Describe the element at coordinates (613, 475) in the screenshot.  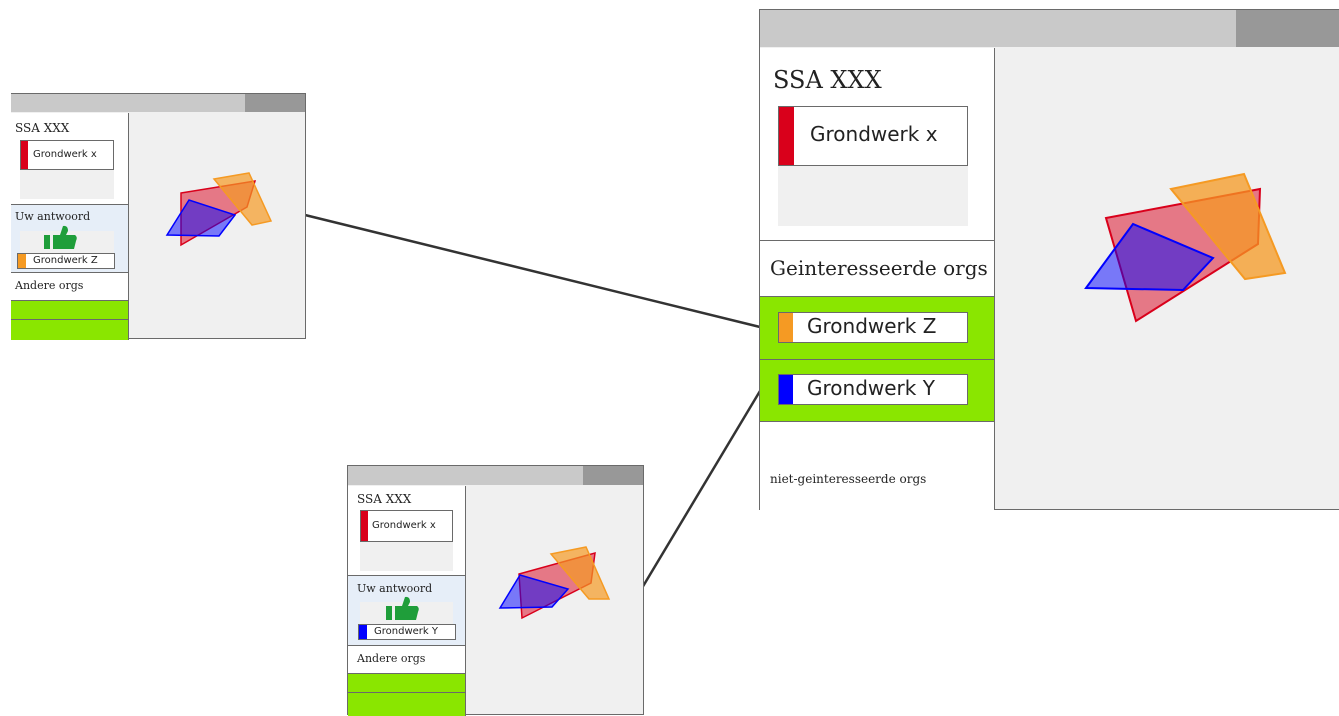
I see `small-y-titlebar-button` at that location.